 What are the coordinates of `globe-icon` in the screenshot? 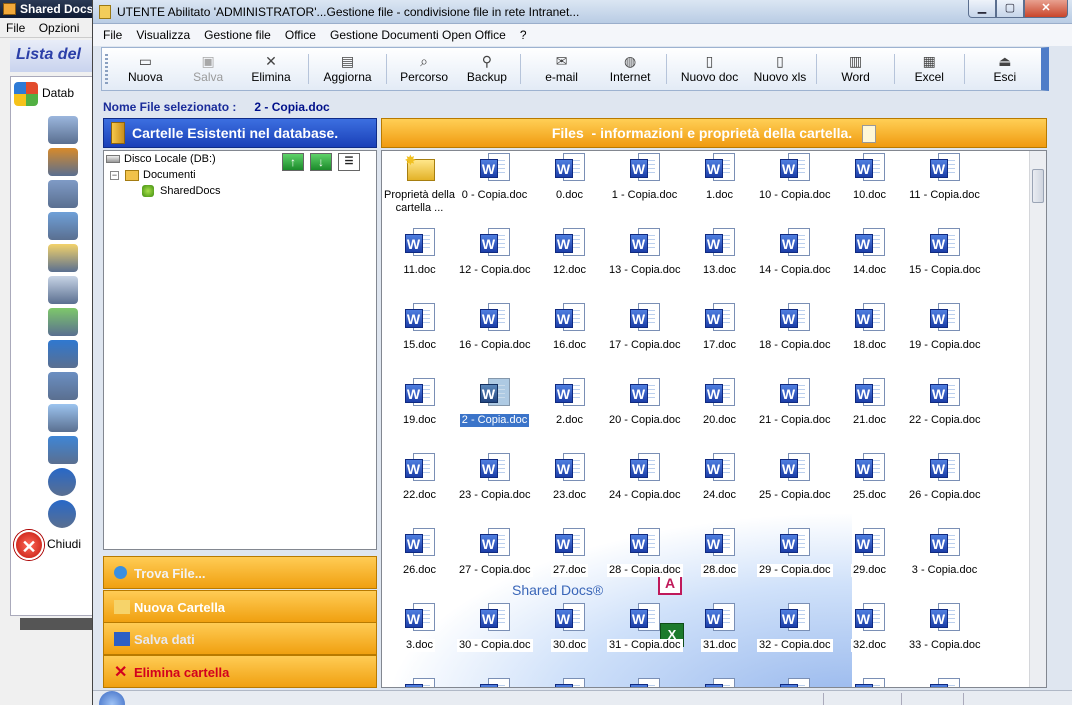 It's located at (63, 450).